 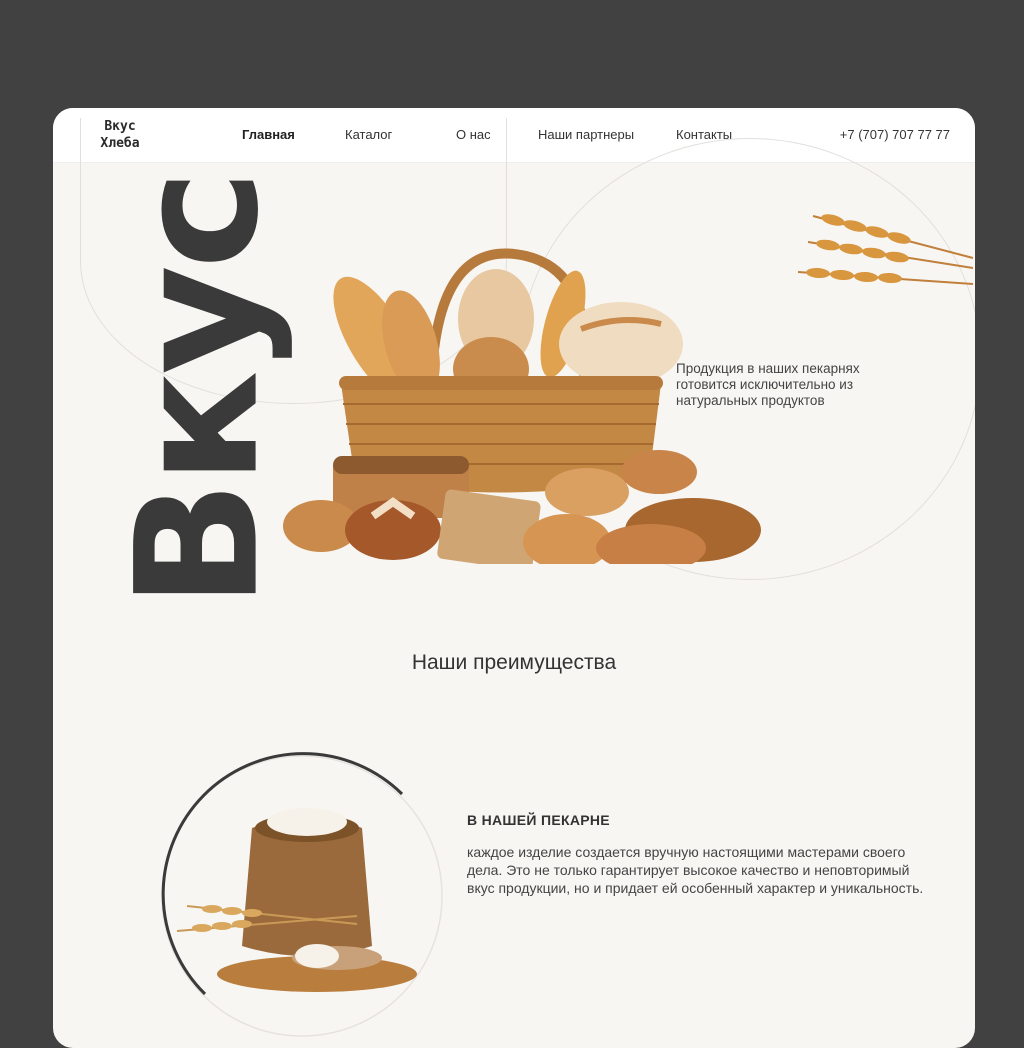 I want to click on flour-sack-image, so click(x=302, y=894).